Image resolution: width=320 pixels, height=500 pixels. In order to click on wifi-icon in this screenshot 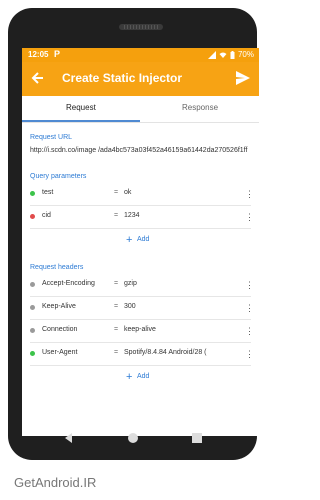, I will do `click(223, 55)`.